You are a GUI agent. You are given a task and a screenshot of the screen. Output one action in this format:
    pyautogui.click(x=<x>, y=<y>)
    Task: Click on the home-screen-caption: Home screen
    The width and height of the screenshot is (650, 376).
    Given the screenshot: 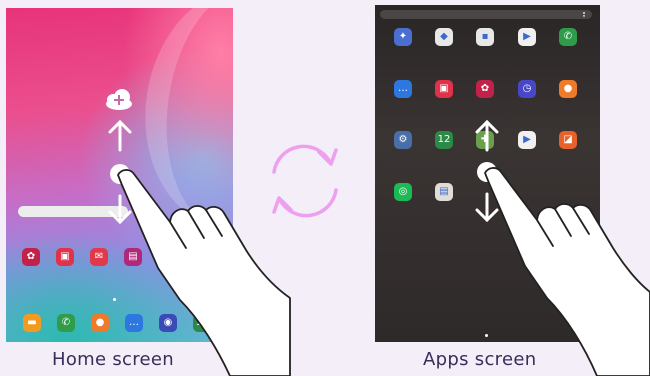 What is the action you would take?
    pyautogui.click(x=113, y=359)
    